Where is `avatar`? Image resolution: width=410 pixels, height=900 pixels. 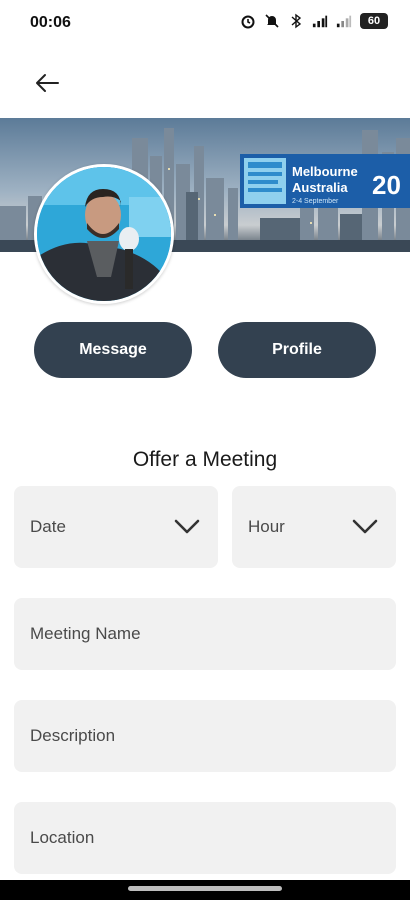
avatar is located at coordinates (104, 234).